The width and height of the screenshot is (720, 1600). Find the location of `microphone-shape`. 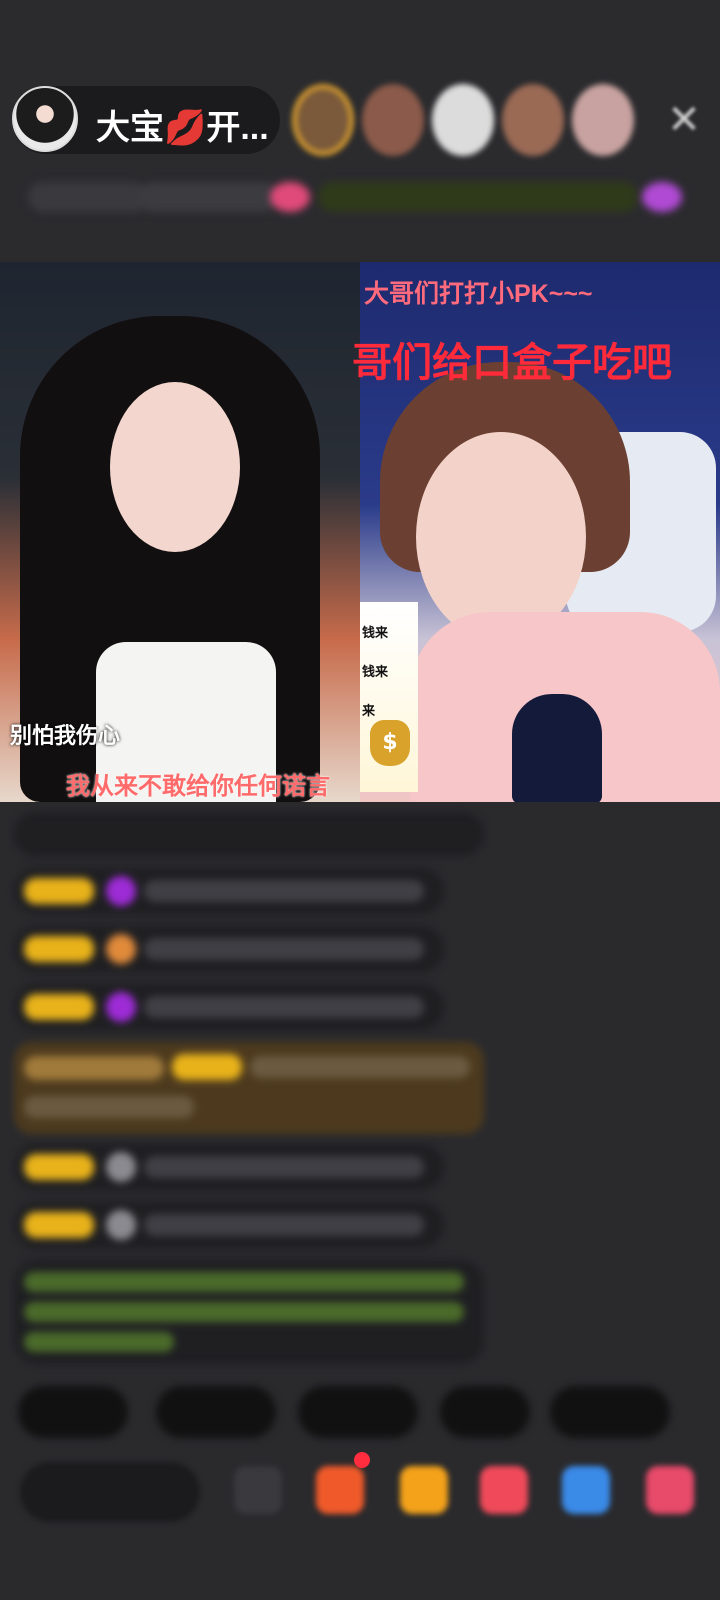

microphone-shape is located at coordinates (557, 748).